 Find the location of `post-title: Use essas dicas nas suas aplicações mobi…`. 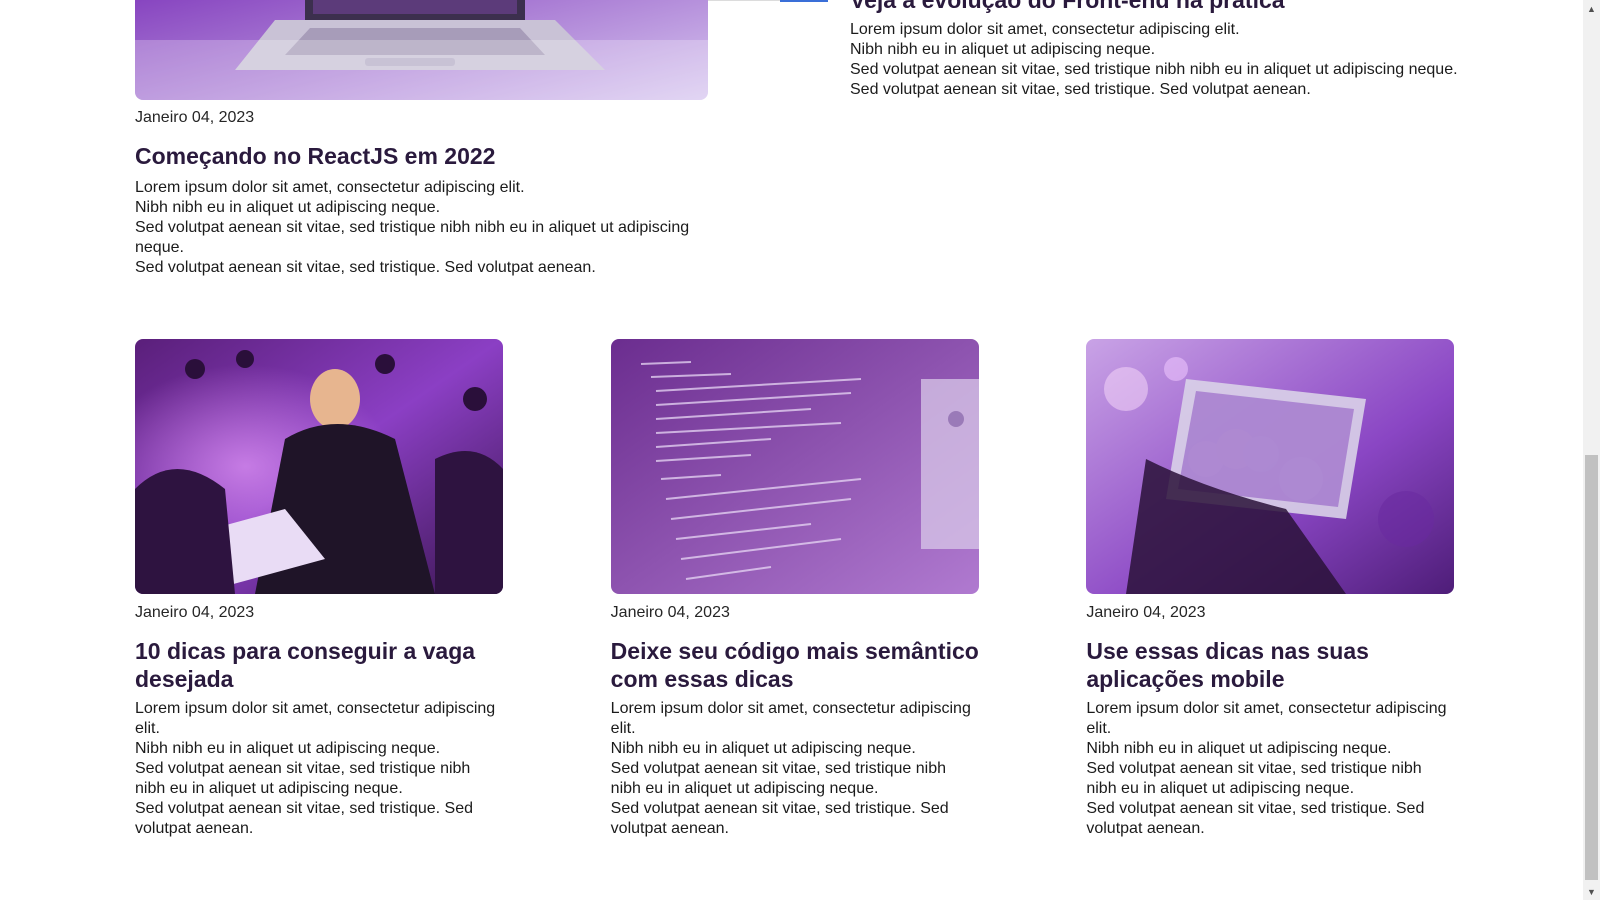

post-title: Use essas dicas nas suas aplicações mobi… is located at coordinates (1270, 665).